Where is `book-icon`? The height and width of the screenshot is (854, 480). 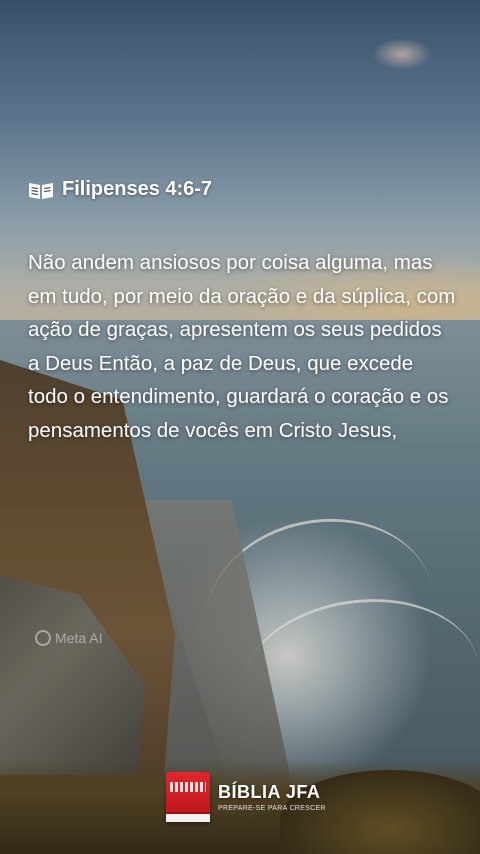
book-icon is located at coordinates (41, 190).